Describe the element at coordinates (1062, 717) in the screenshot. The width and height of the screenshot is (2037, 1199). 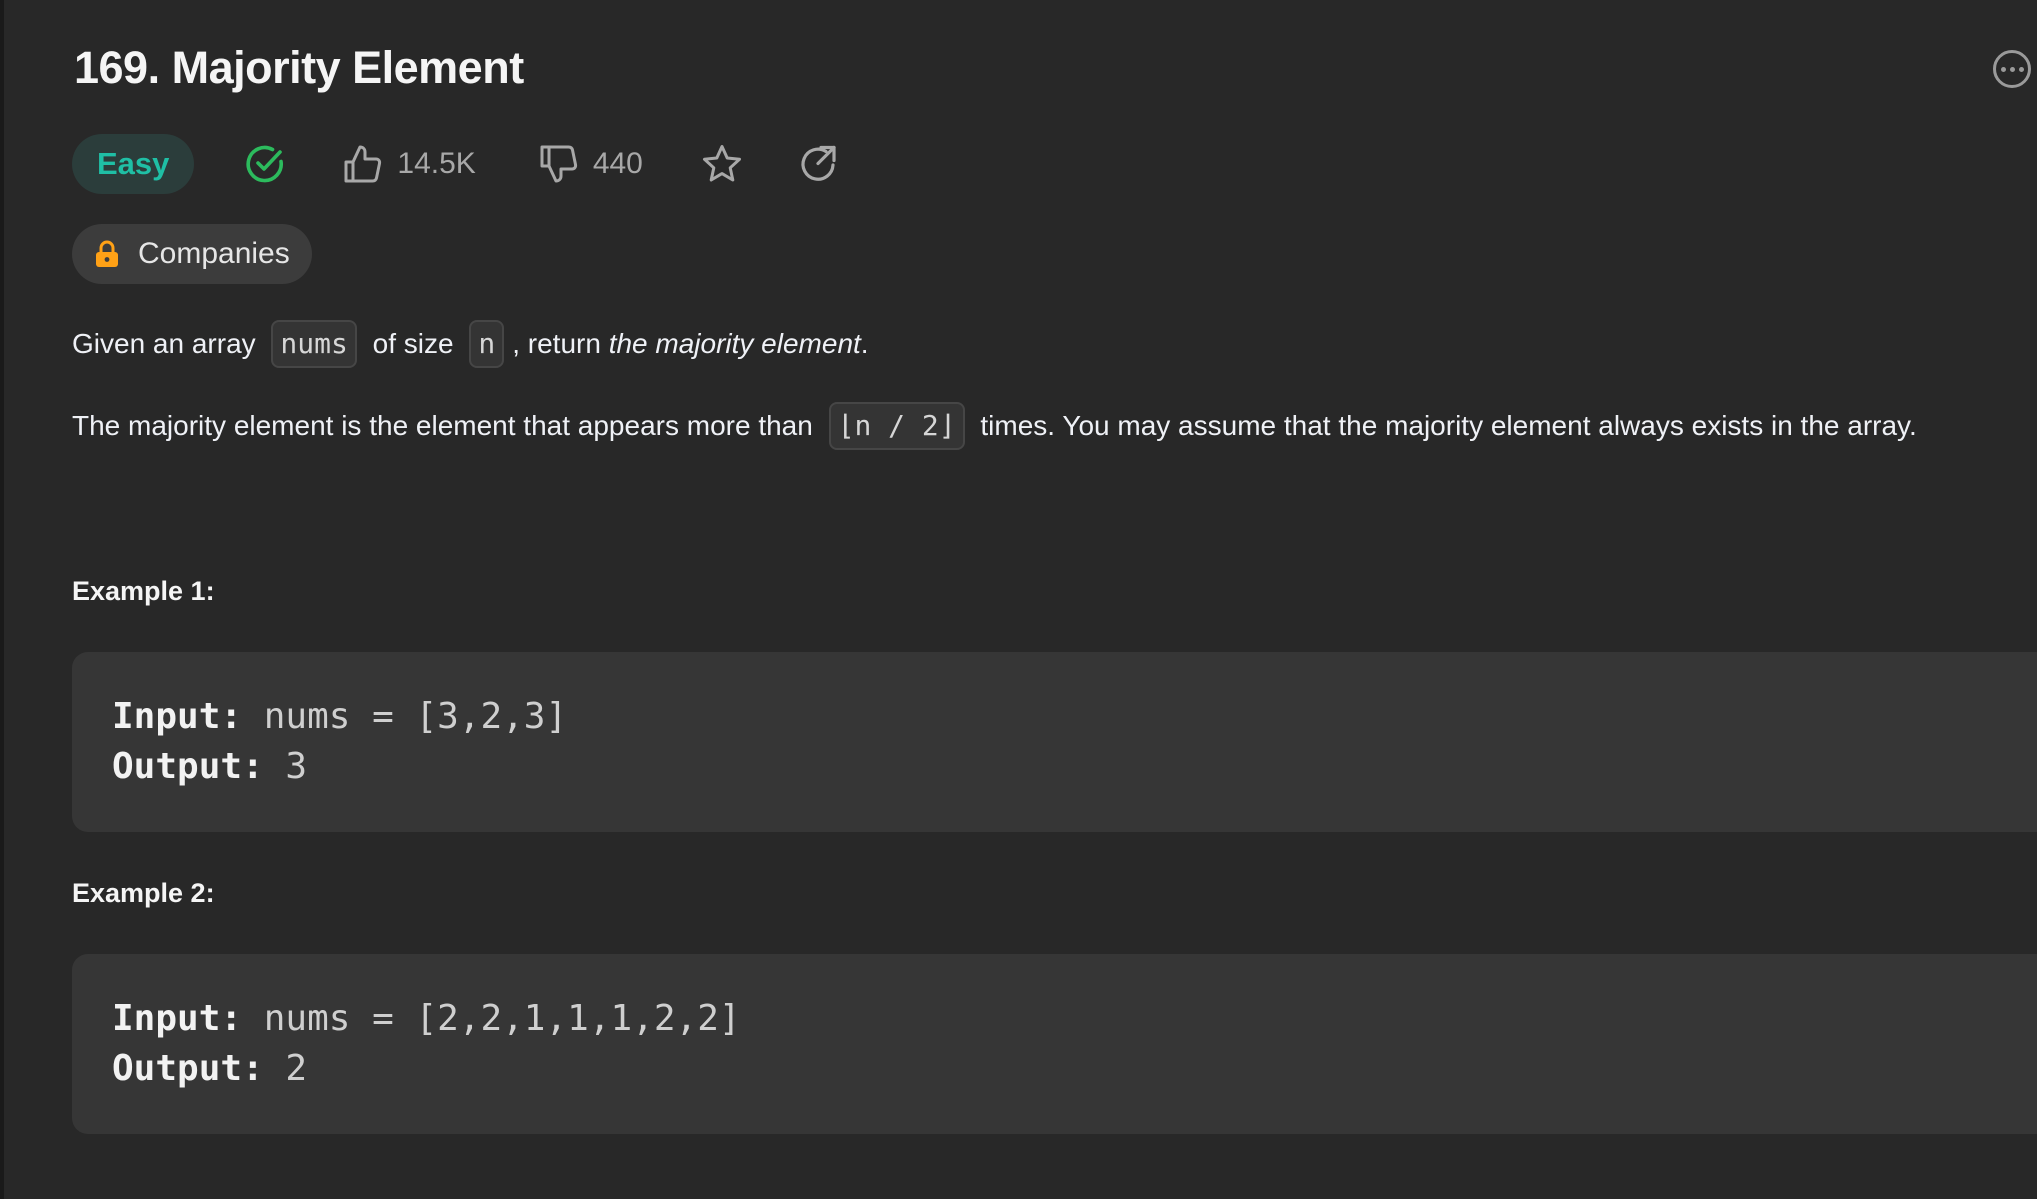
I see `example-input-line: Input: nums = [3,2,3]` at that location.